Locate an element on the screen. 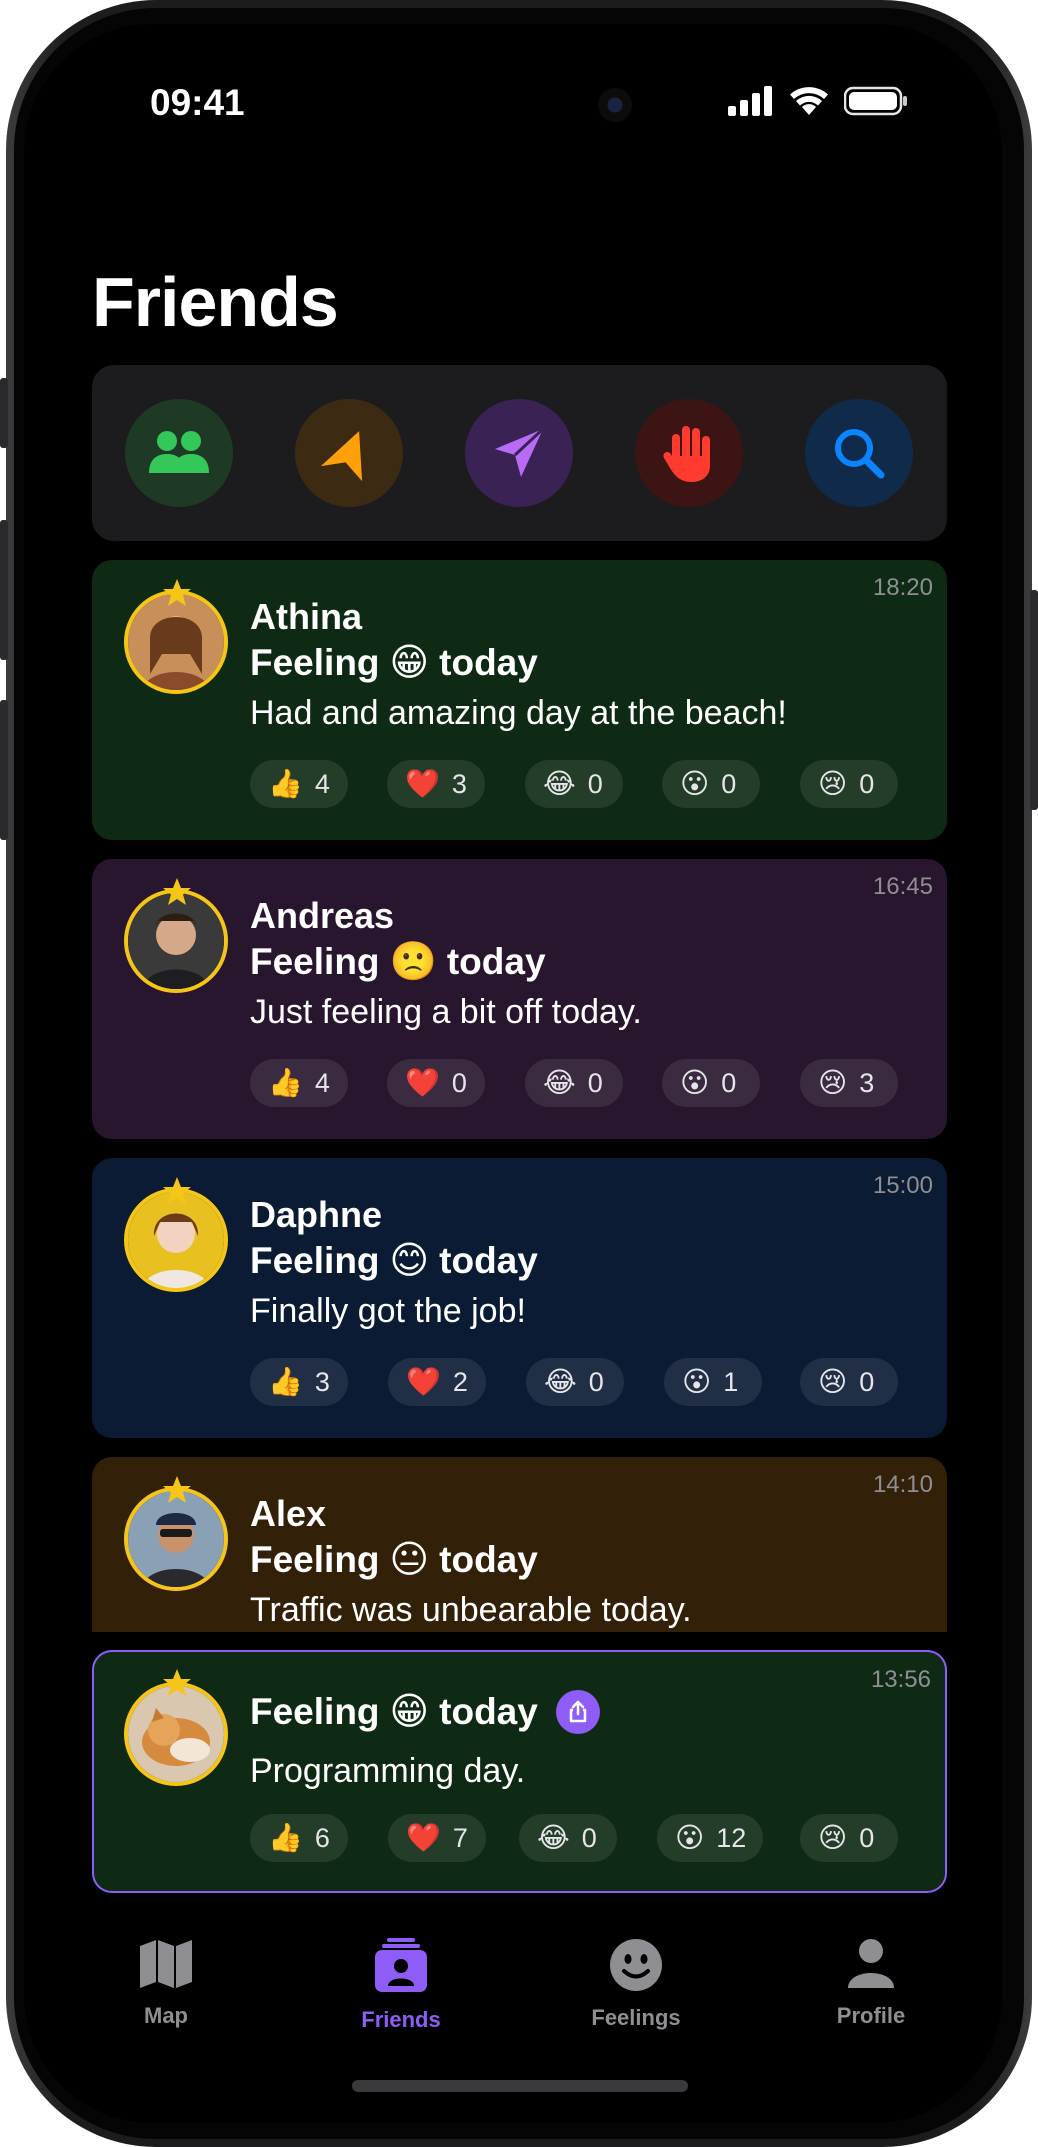  person-icon is located at coordinates (871, 1963).